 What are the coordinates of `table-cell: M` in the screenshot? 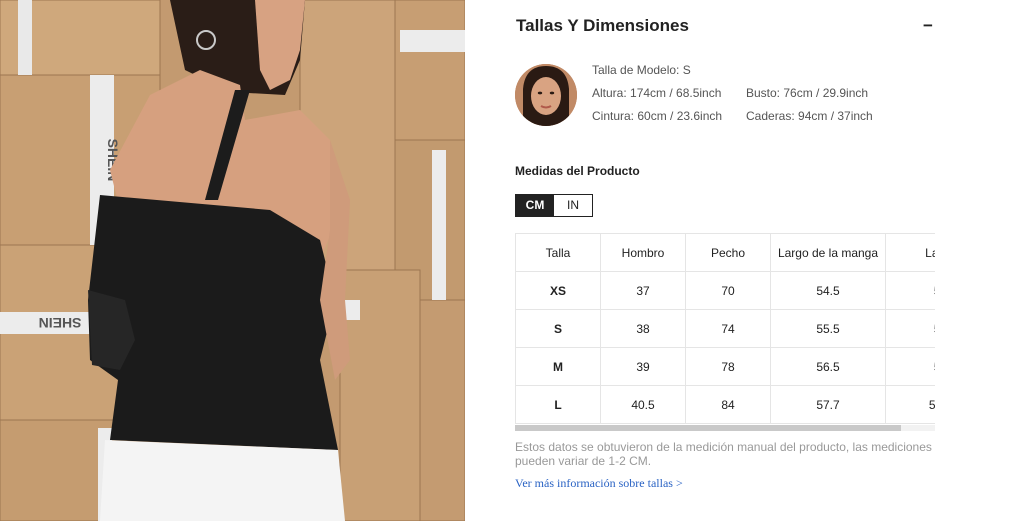 It's located at (558, 366).